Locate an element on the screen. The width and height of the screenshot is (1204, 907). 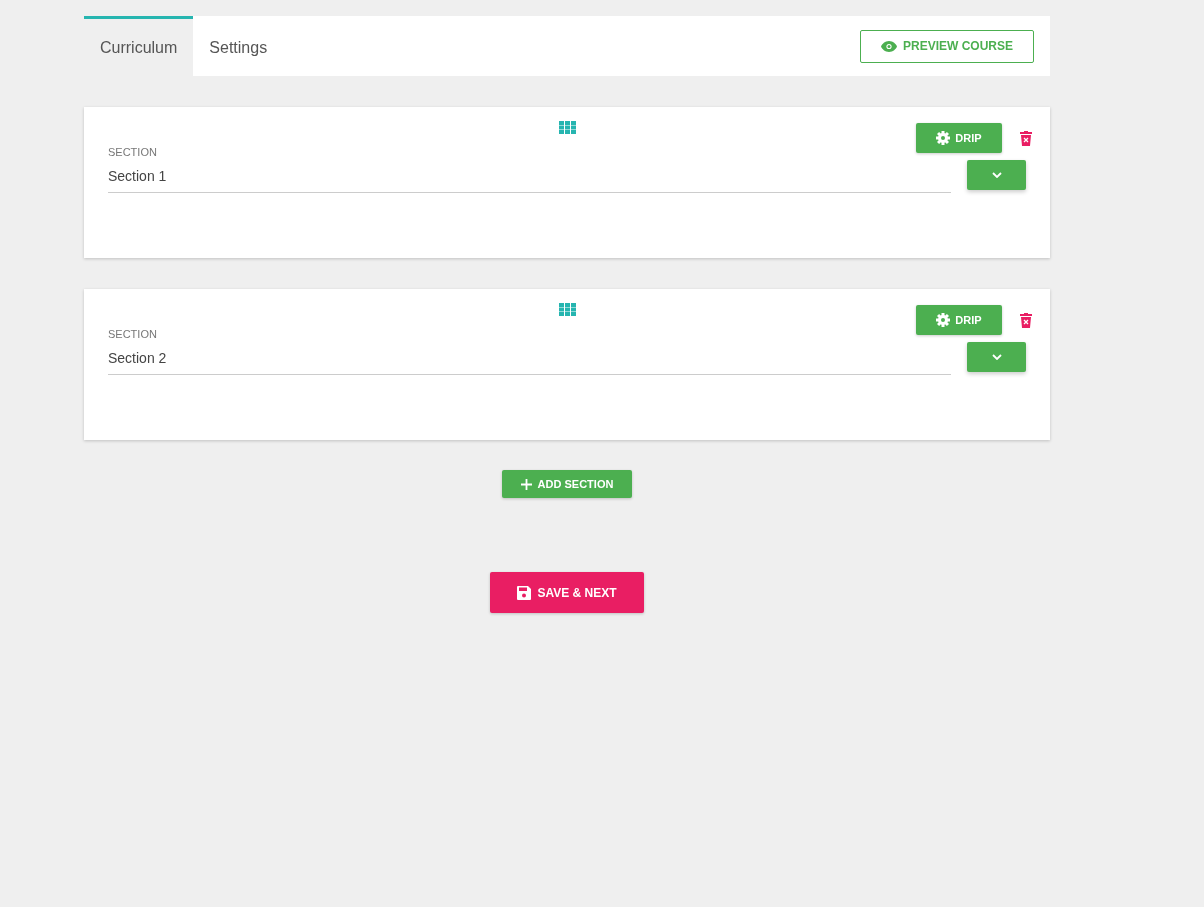
plus-icon is located at coordinates (526, 484).